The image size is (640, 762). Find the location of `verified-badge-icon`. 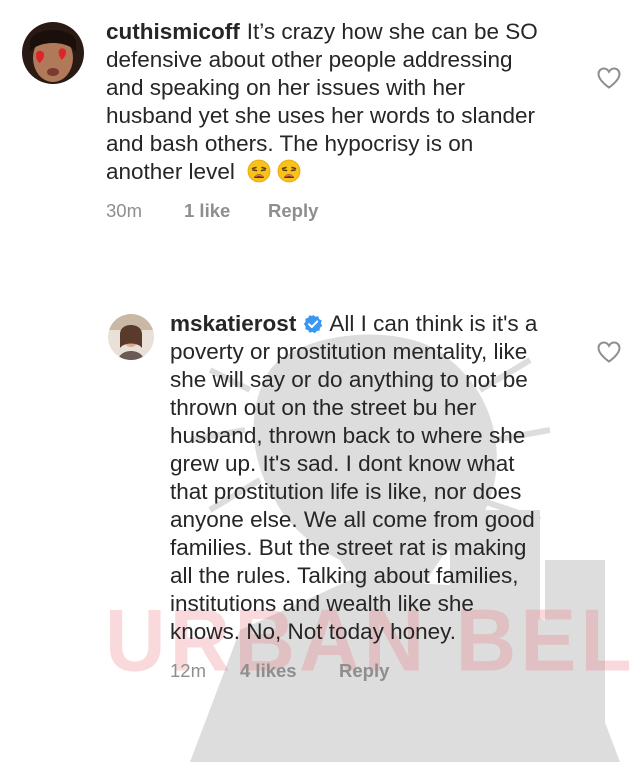

verified-badge-icon is located at coordinates (313, 324).